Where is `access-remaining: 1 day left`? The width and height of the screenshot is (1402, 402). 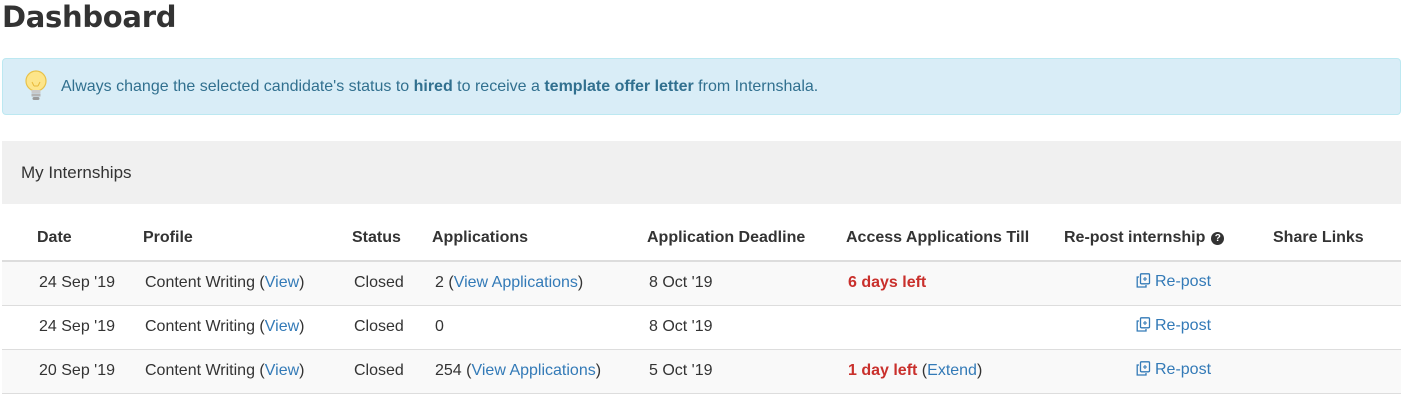 access-remaining: 1 day left is located at coordinates (883, 370).